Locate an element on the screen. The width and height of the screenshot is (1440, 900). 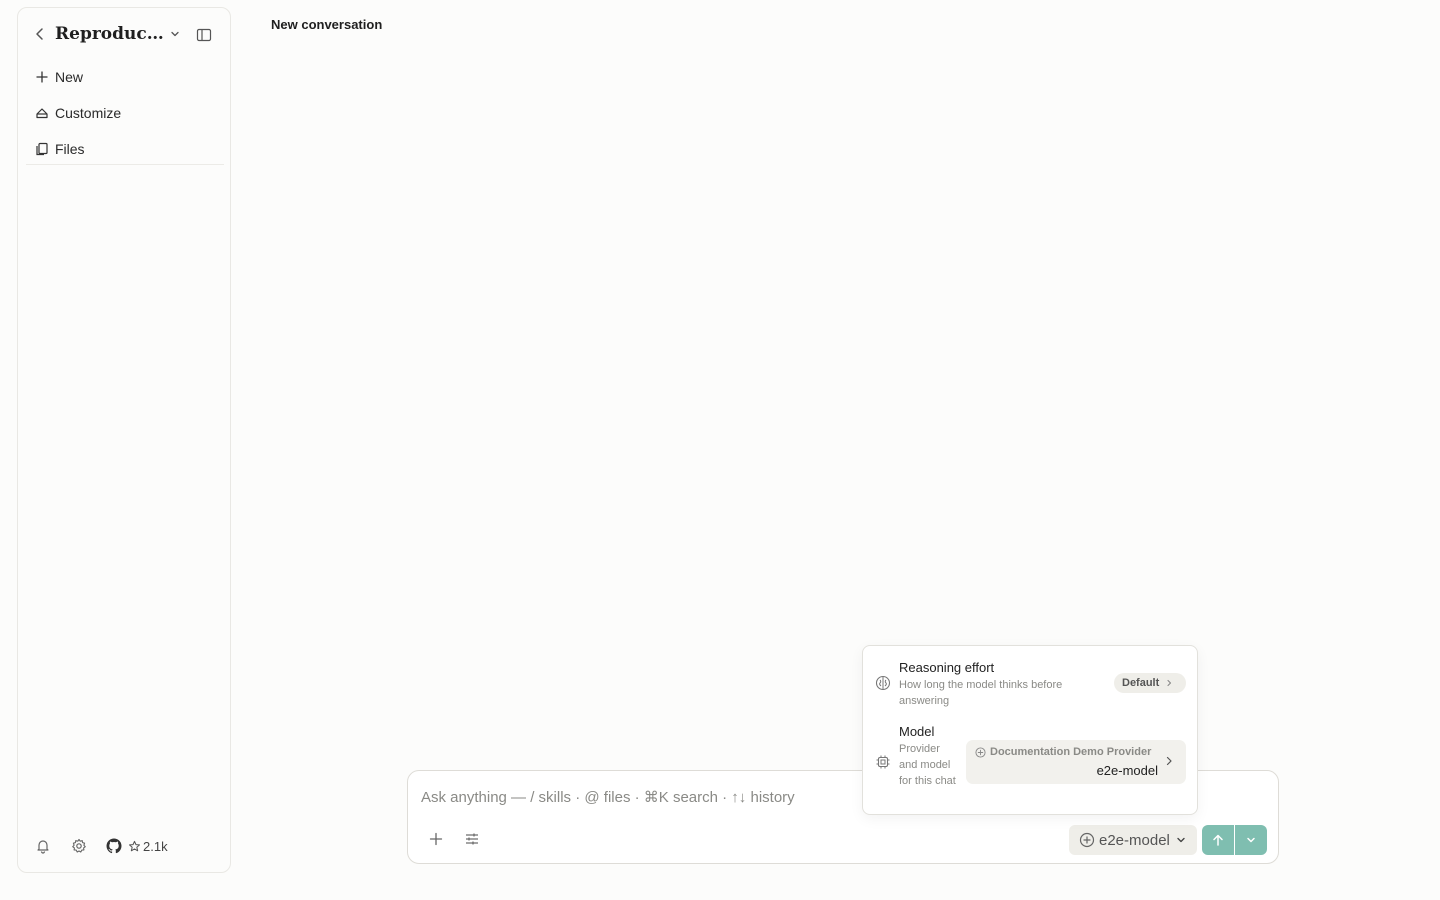
sidebar-divider is located at coordinates (125, 164).